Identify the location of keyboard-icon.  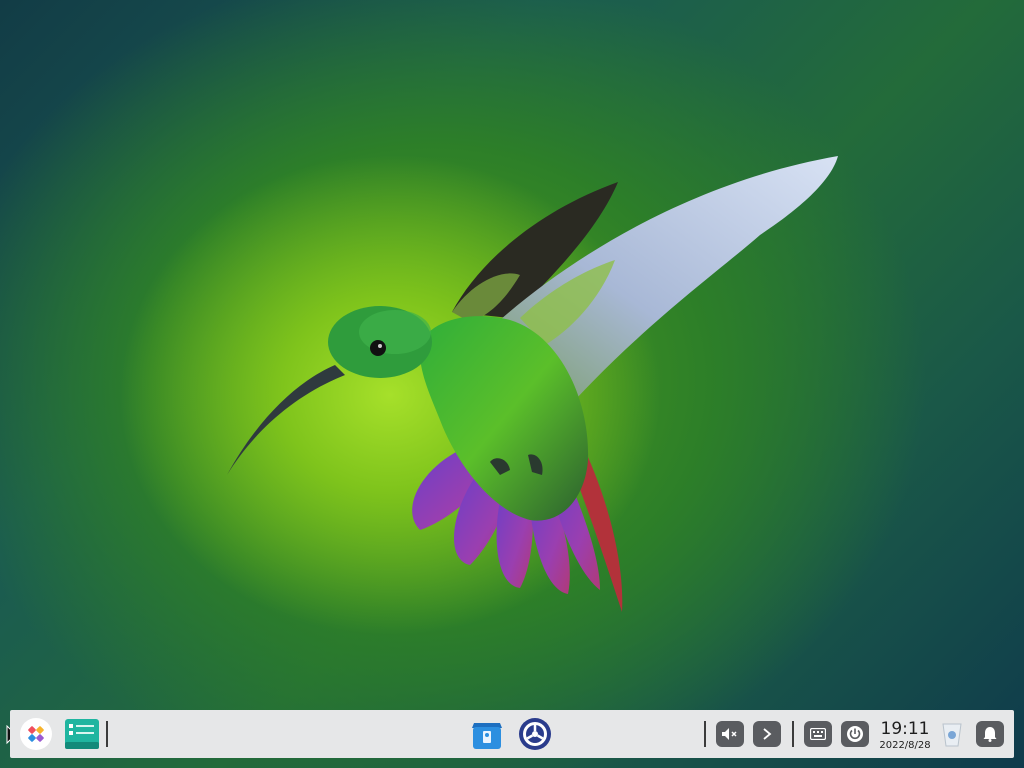
(818, 734).